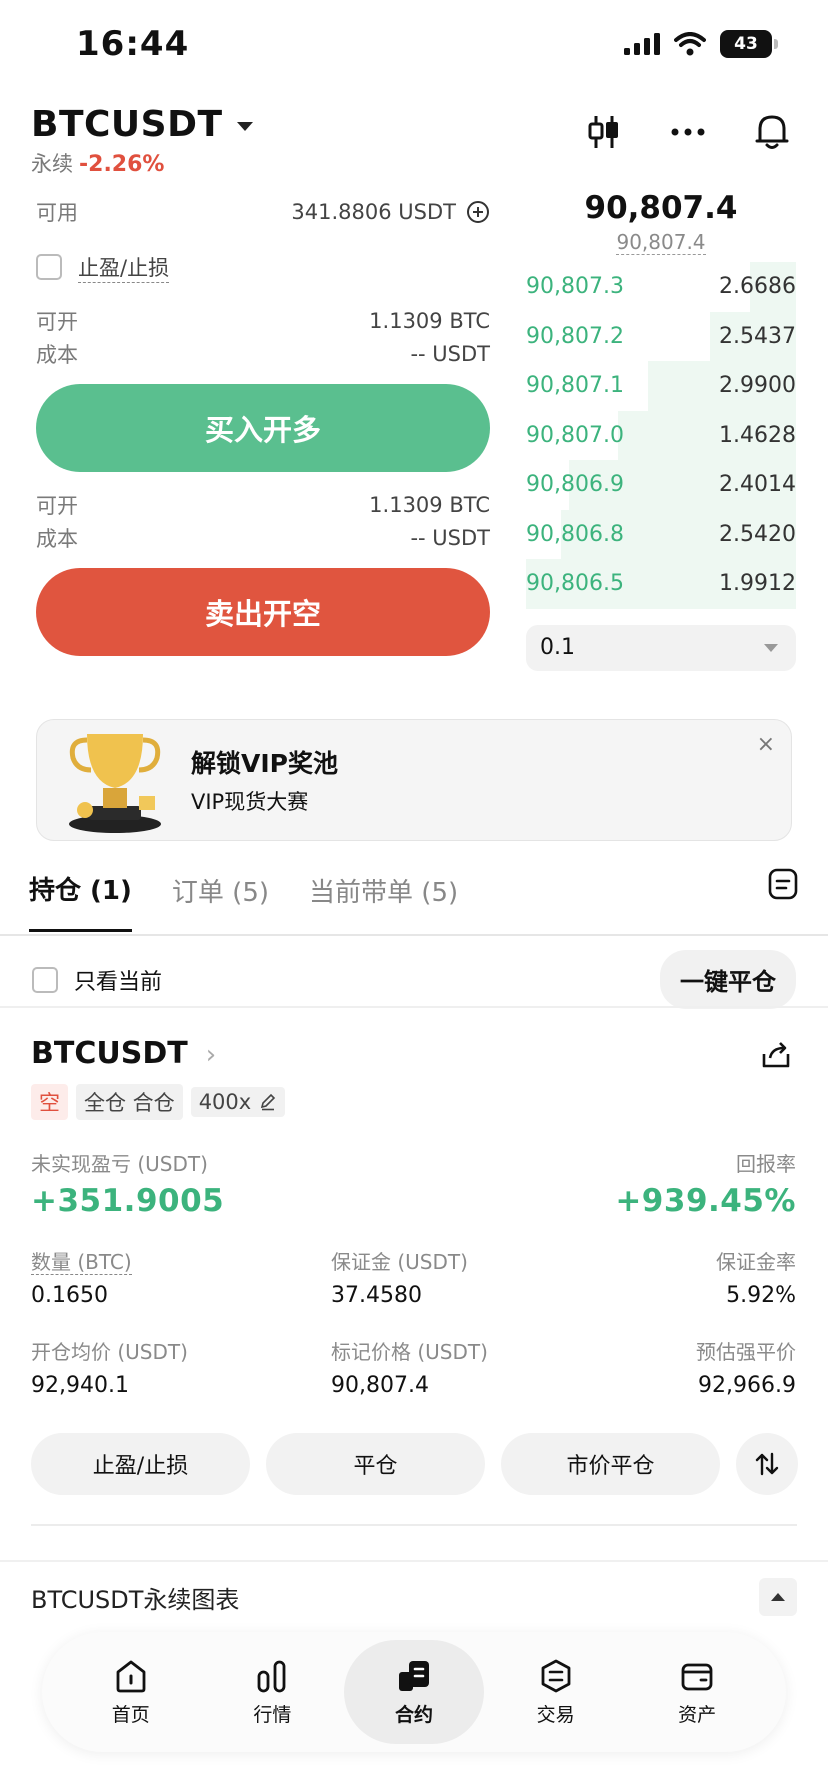  Describe the element at coordinates (688, 132) in the screenshot. I see `more-button` at that location.